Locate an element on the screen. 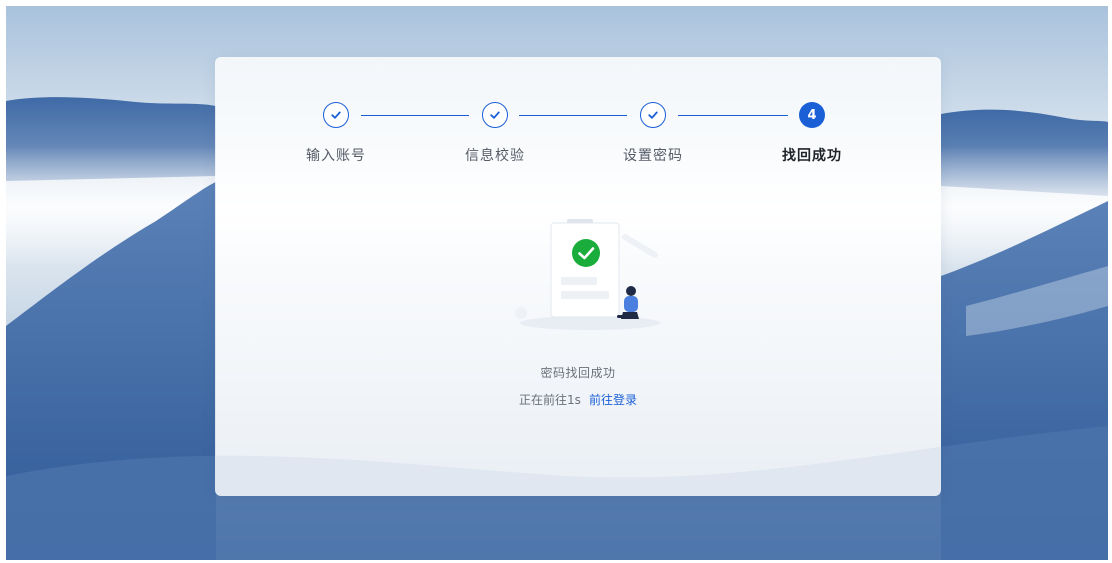 The height and width of the screenshot is (563, 1112). step-3-circle is located at coordinates (653, 115).